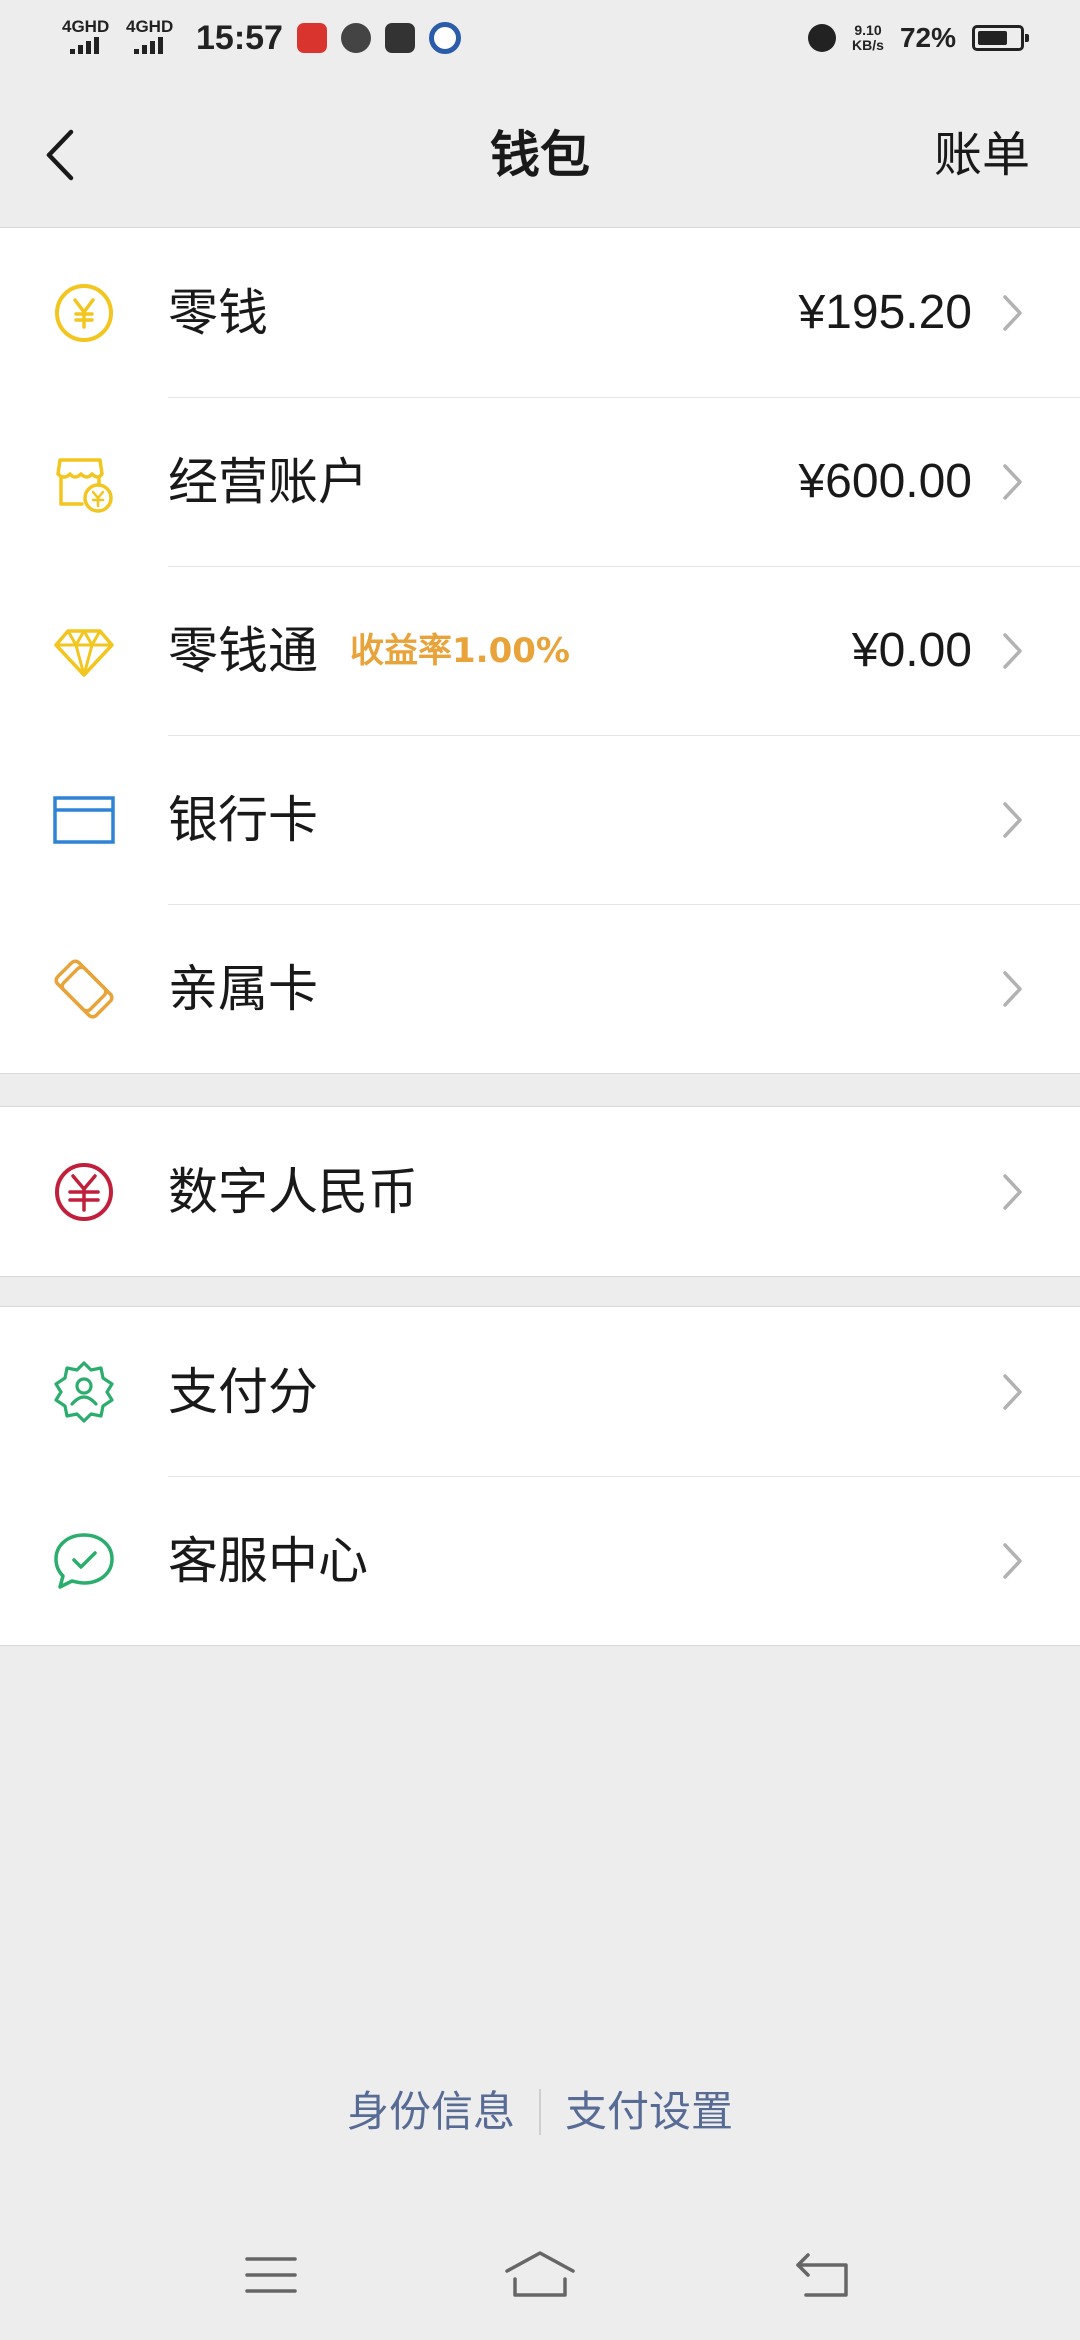 This screenshot has width=1080, height=2340. Describe the element at coordinates (540, 481) in the screenshot. I see `list-item-business-account: 经营账户 ¥600.00` at that location.